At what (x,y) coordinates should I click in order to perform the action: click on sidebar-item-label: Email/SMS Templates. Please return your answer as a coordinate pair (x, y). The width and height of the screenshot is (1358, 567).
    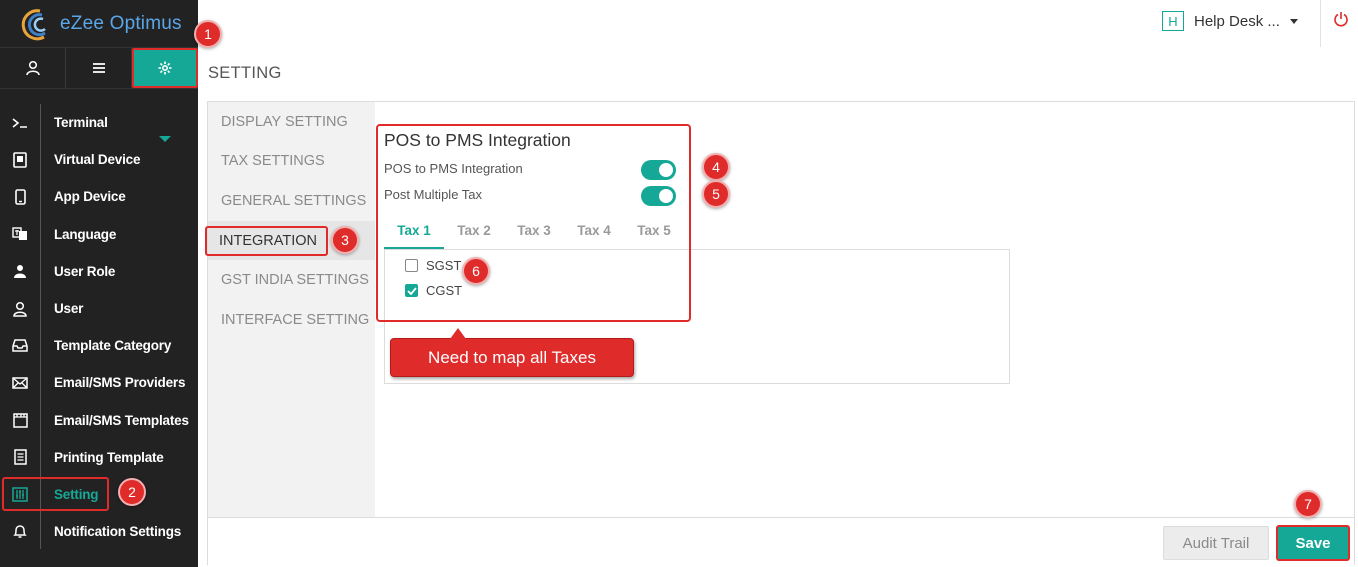
    Looking at the image, I should click on (121, 420).